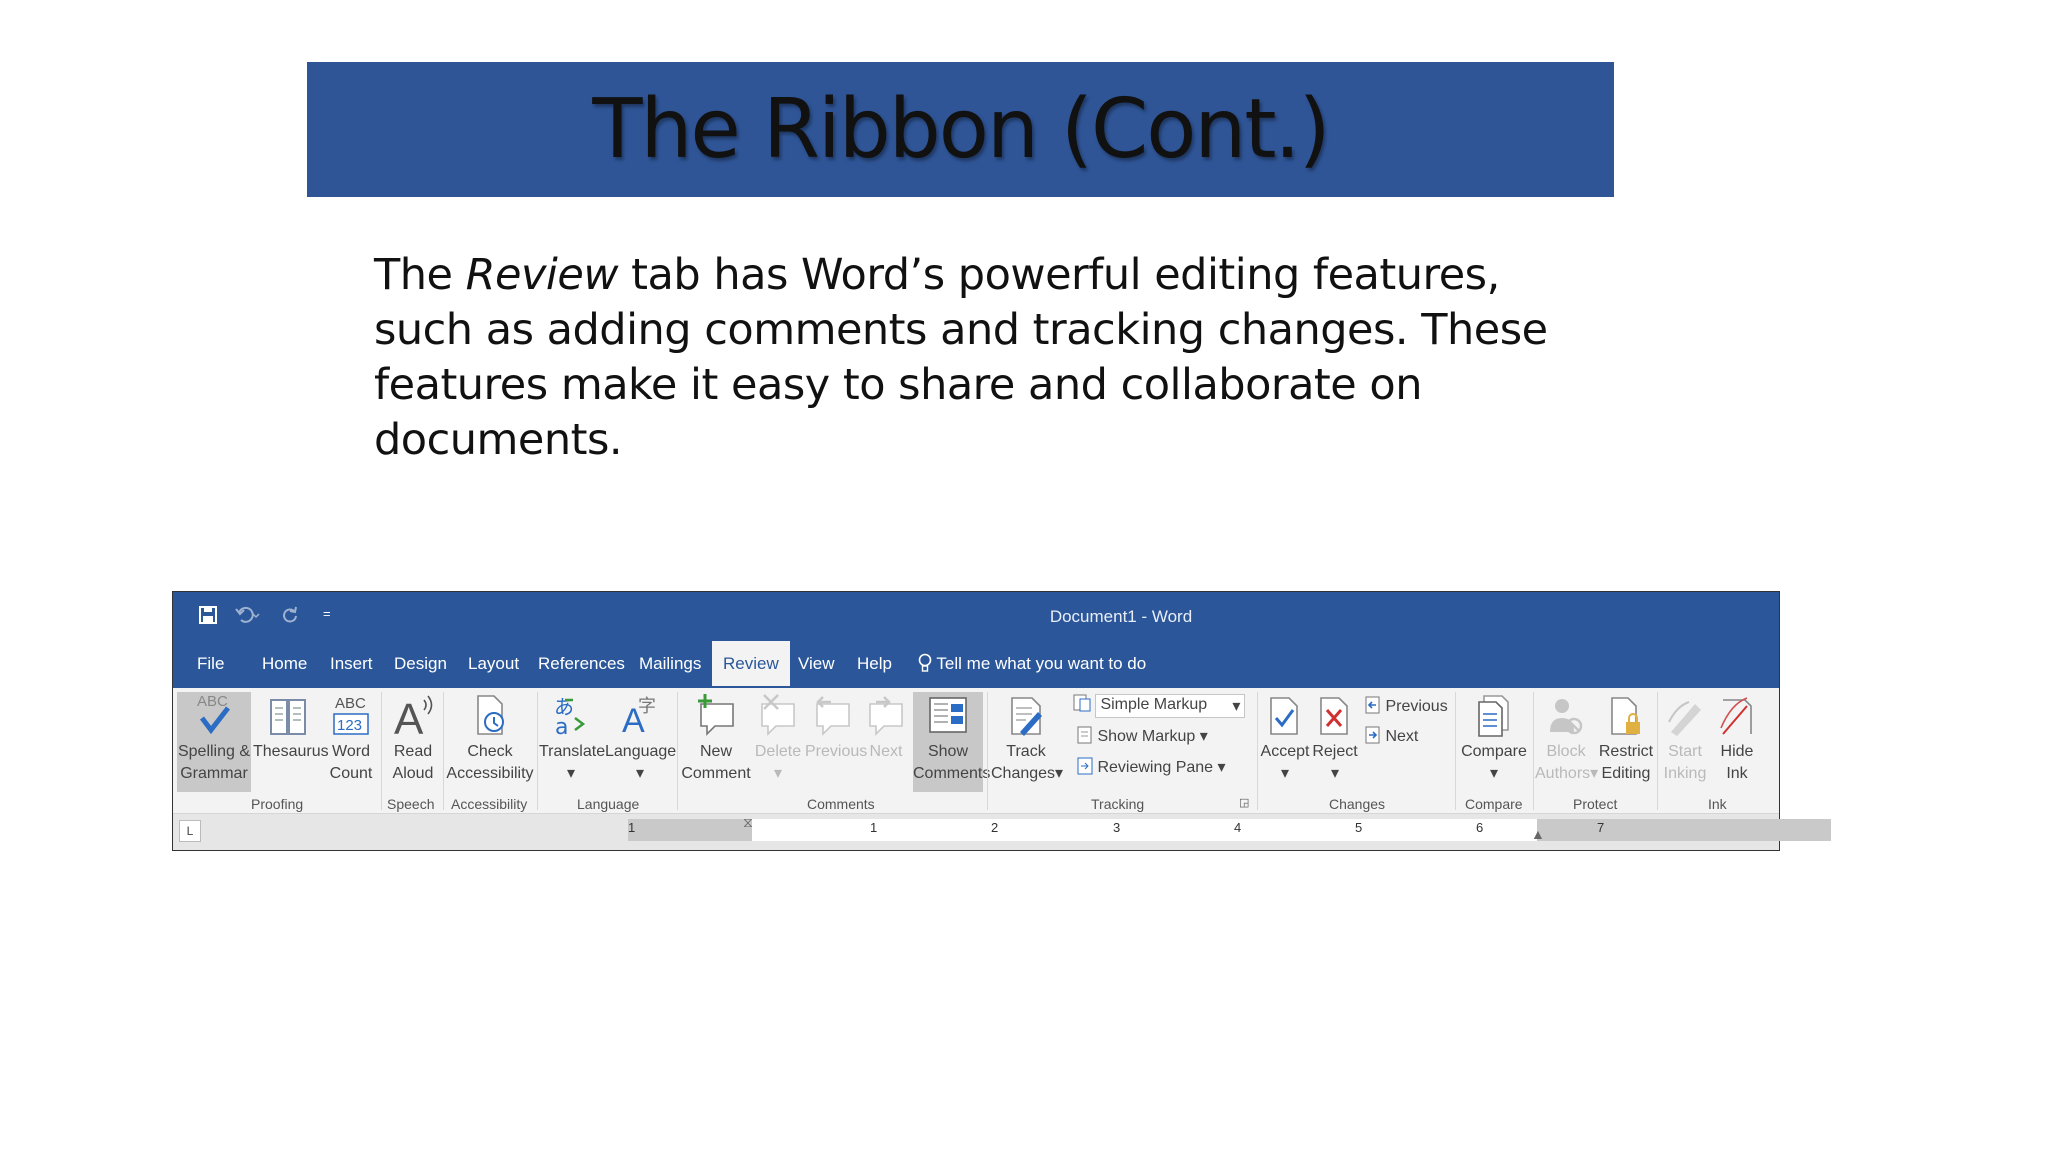 This screenshot has height=1152, width=2048. Describe the element at coordinates (976, 616) in the screenshot. I see `word-title-bar: = Document1 - Word` at that location.